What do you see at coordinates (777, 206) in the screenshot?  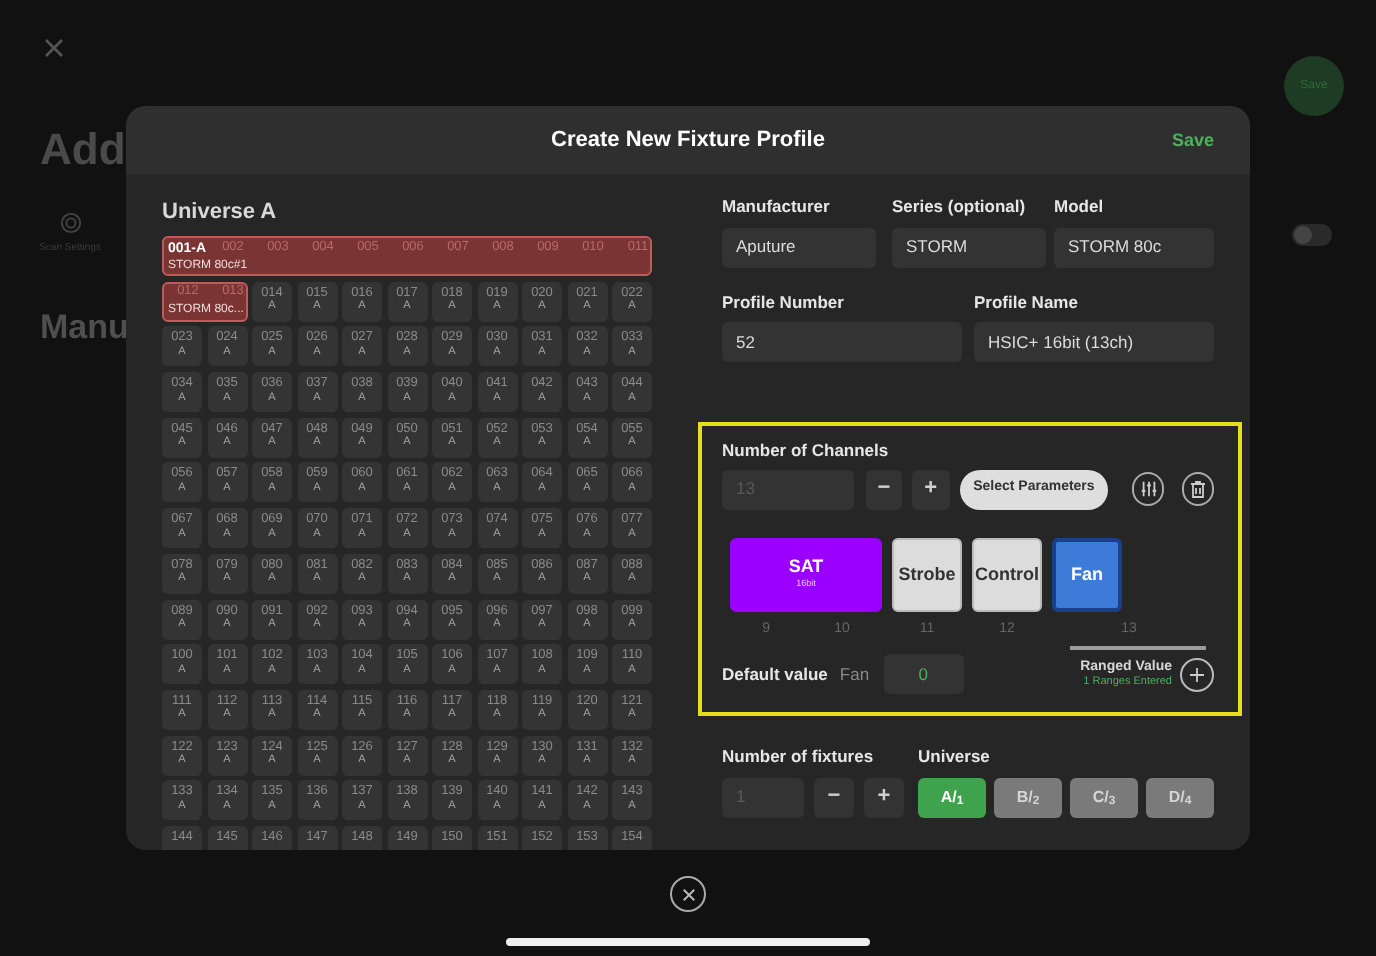 I see `field-label: Manufacturer` at bounding box center [777, 206].